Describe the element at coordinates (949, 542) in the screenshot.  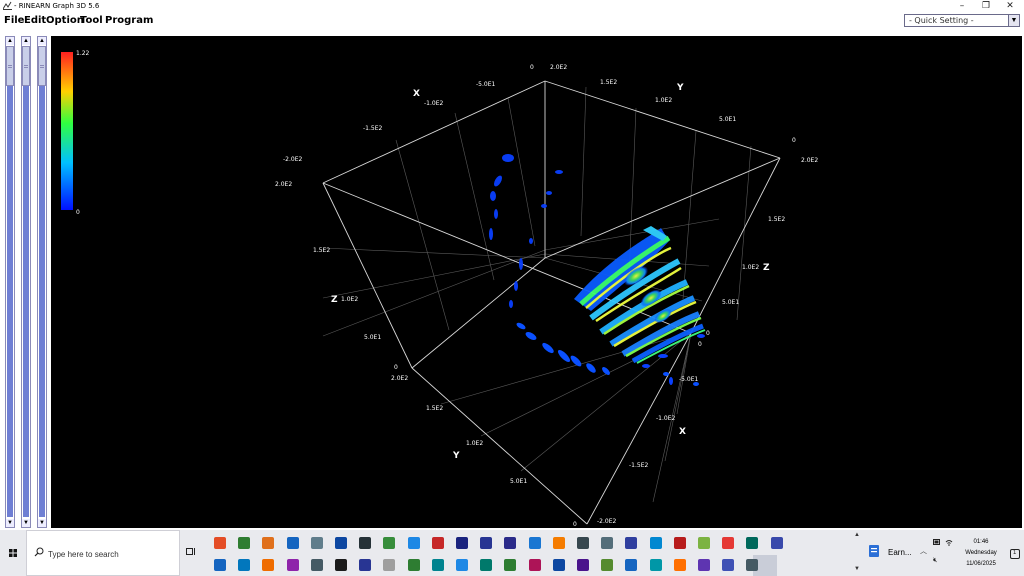
I see `wifi-icon` at that location.